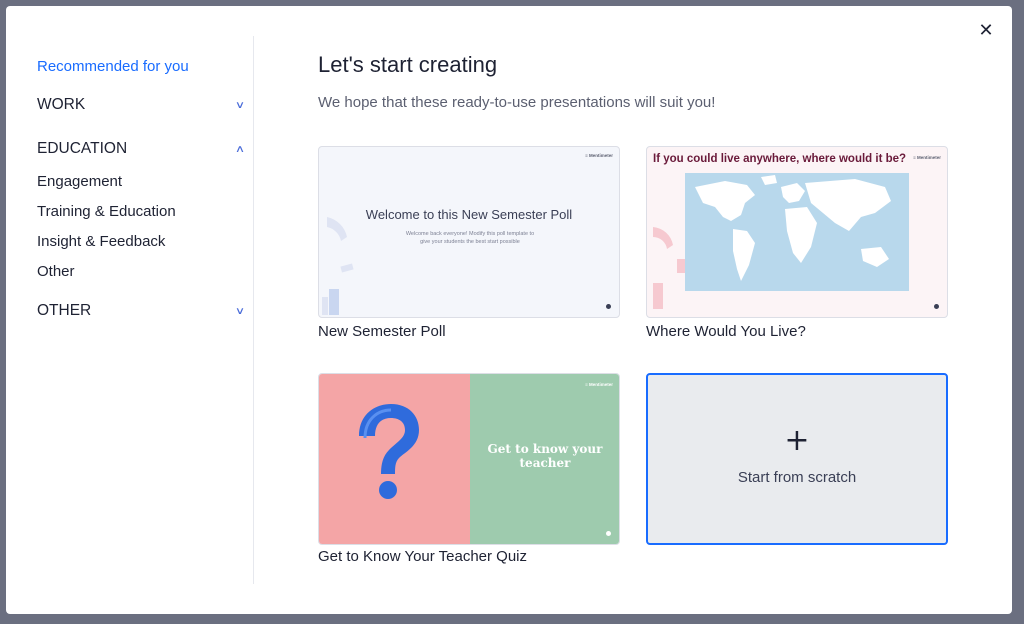  What do you see at coordinates (101, 241) in the screenshot?
I see `sidebar-item-insight-feedback: Insight & Feedback` at bounding box center [101, 241].